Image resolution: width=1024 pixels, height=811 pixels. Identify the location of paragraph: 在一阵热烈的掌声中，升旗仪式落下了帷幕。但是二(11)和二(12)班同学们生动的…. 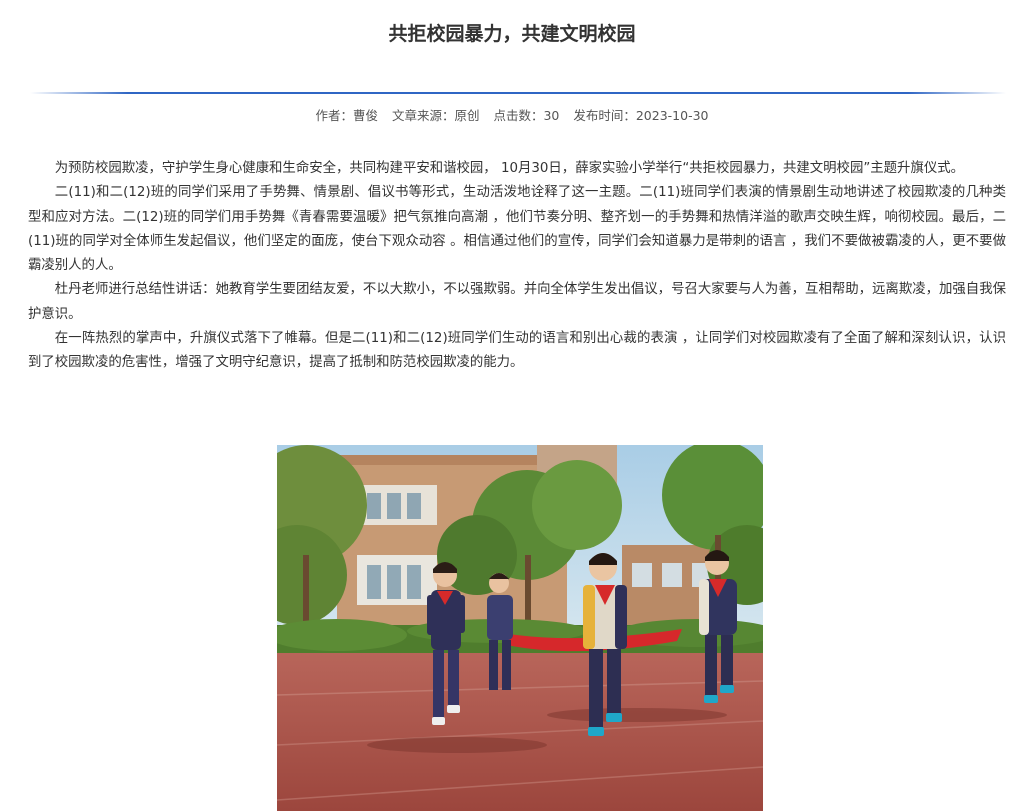
(517, 351).